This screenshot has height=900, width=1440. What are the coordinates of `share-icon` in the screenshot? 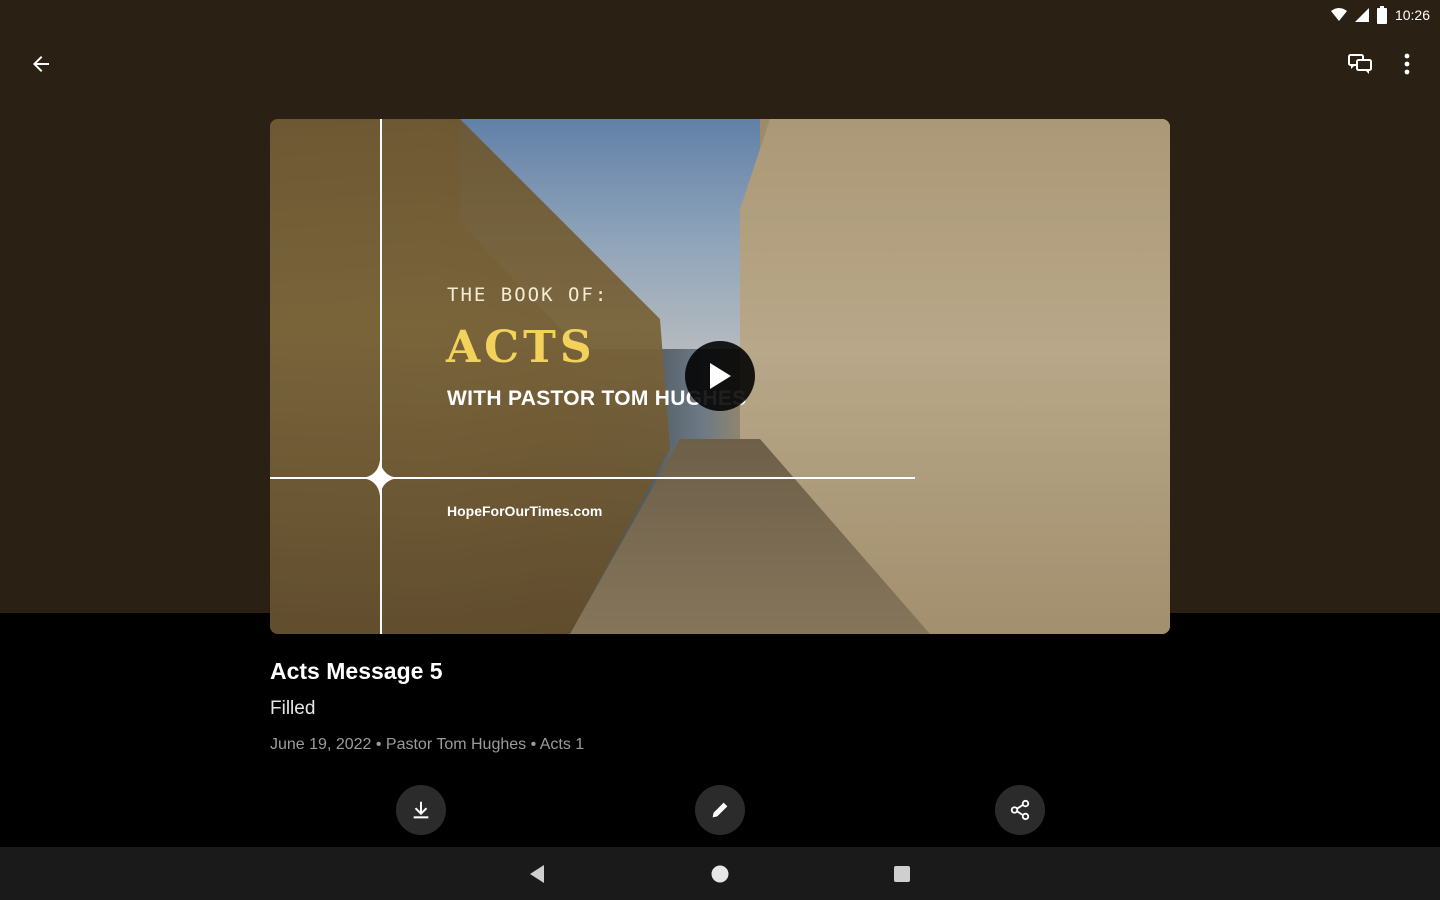 It's located at (1020, 810).